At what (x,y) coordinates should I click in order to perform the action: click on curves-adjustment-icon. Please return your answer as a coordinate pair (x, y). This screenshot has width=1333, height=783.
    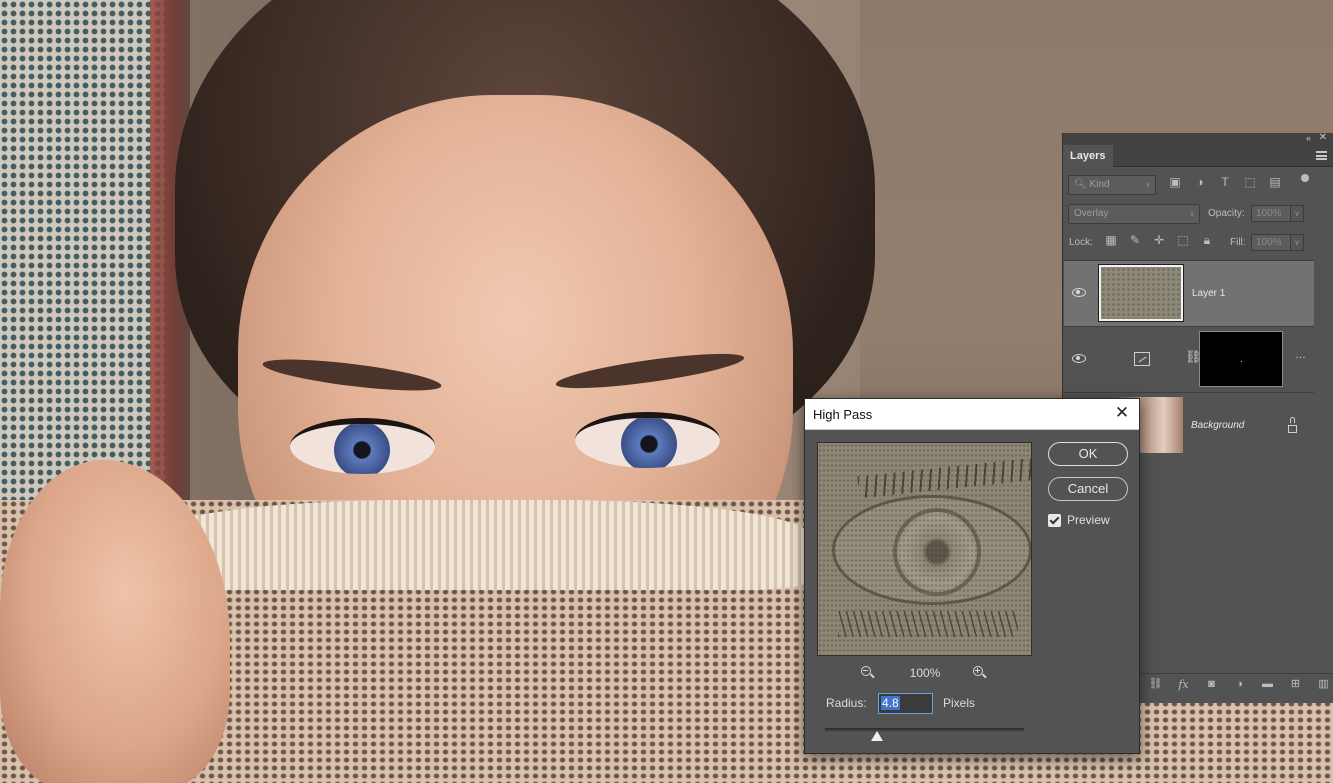
    Looking at the image, I should click on (1142, 359).